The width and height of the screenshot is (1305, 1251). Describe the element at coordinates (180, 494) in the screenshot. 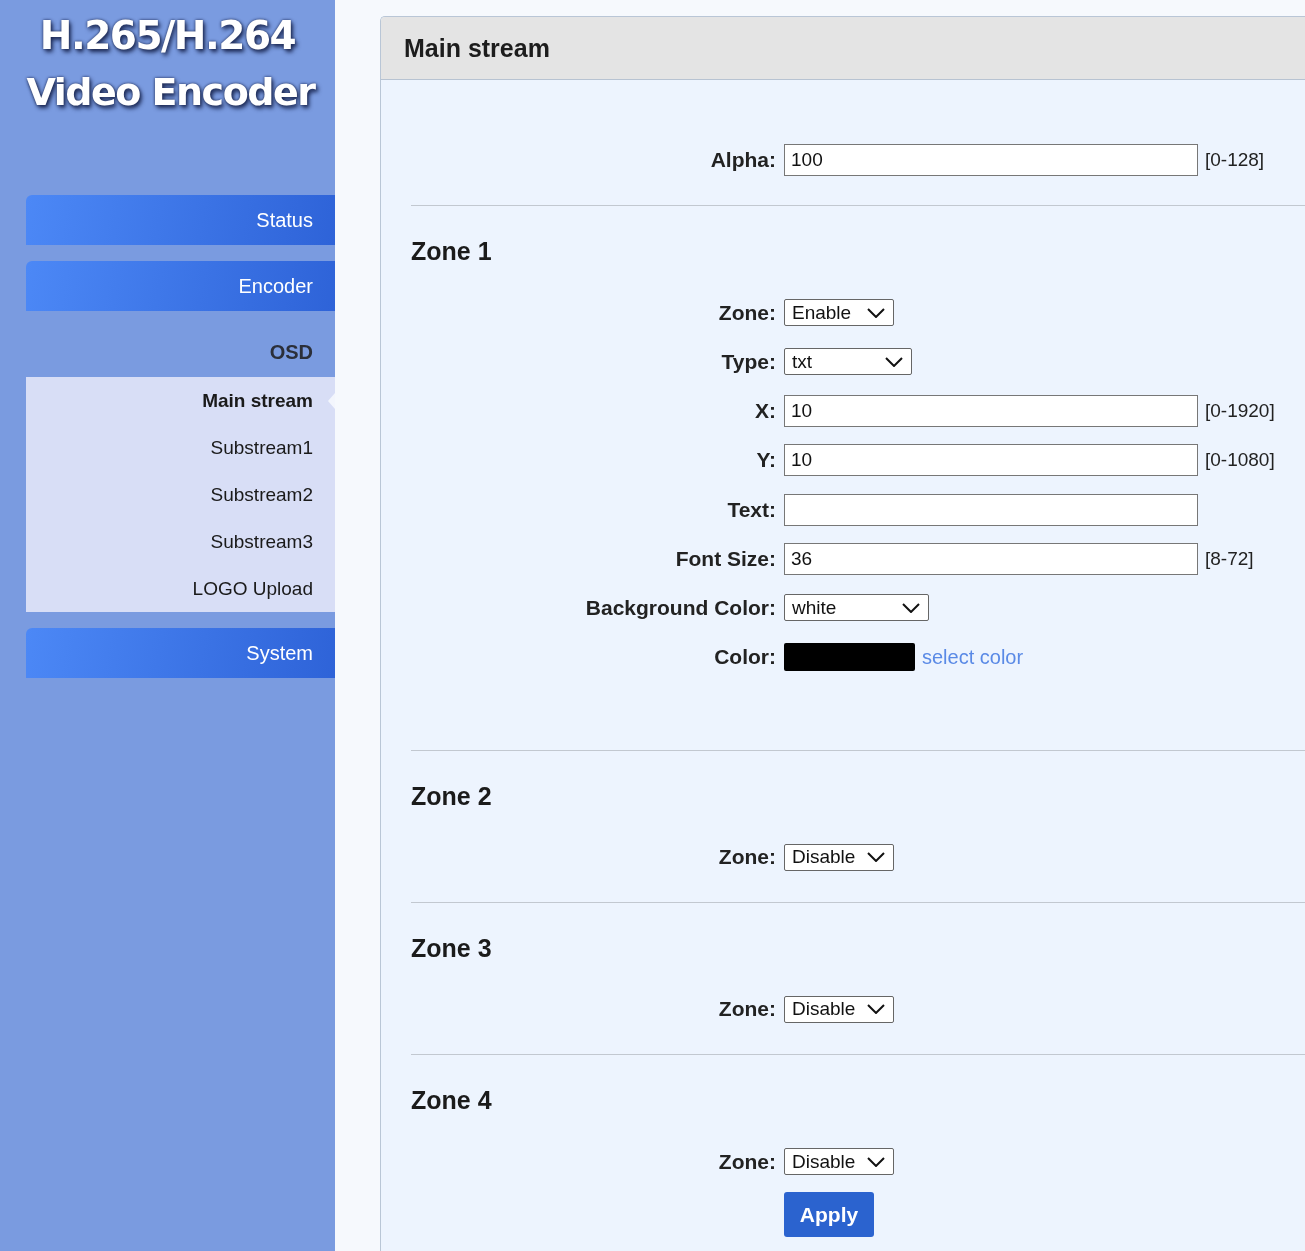

I see `submenu-item: Substream2` at that location.